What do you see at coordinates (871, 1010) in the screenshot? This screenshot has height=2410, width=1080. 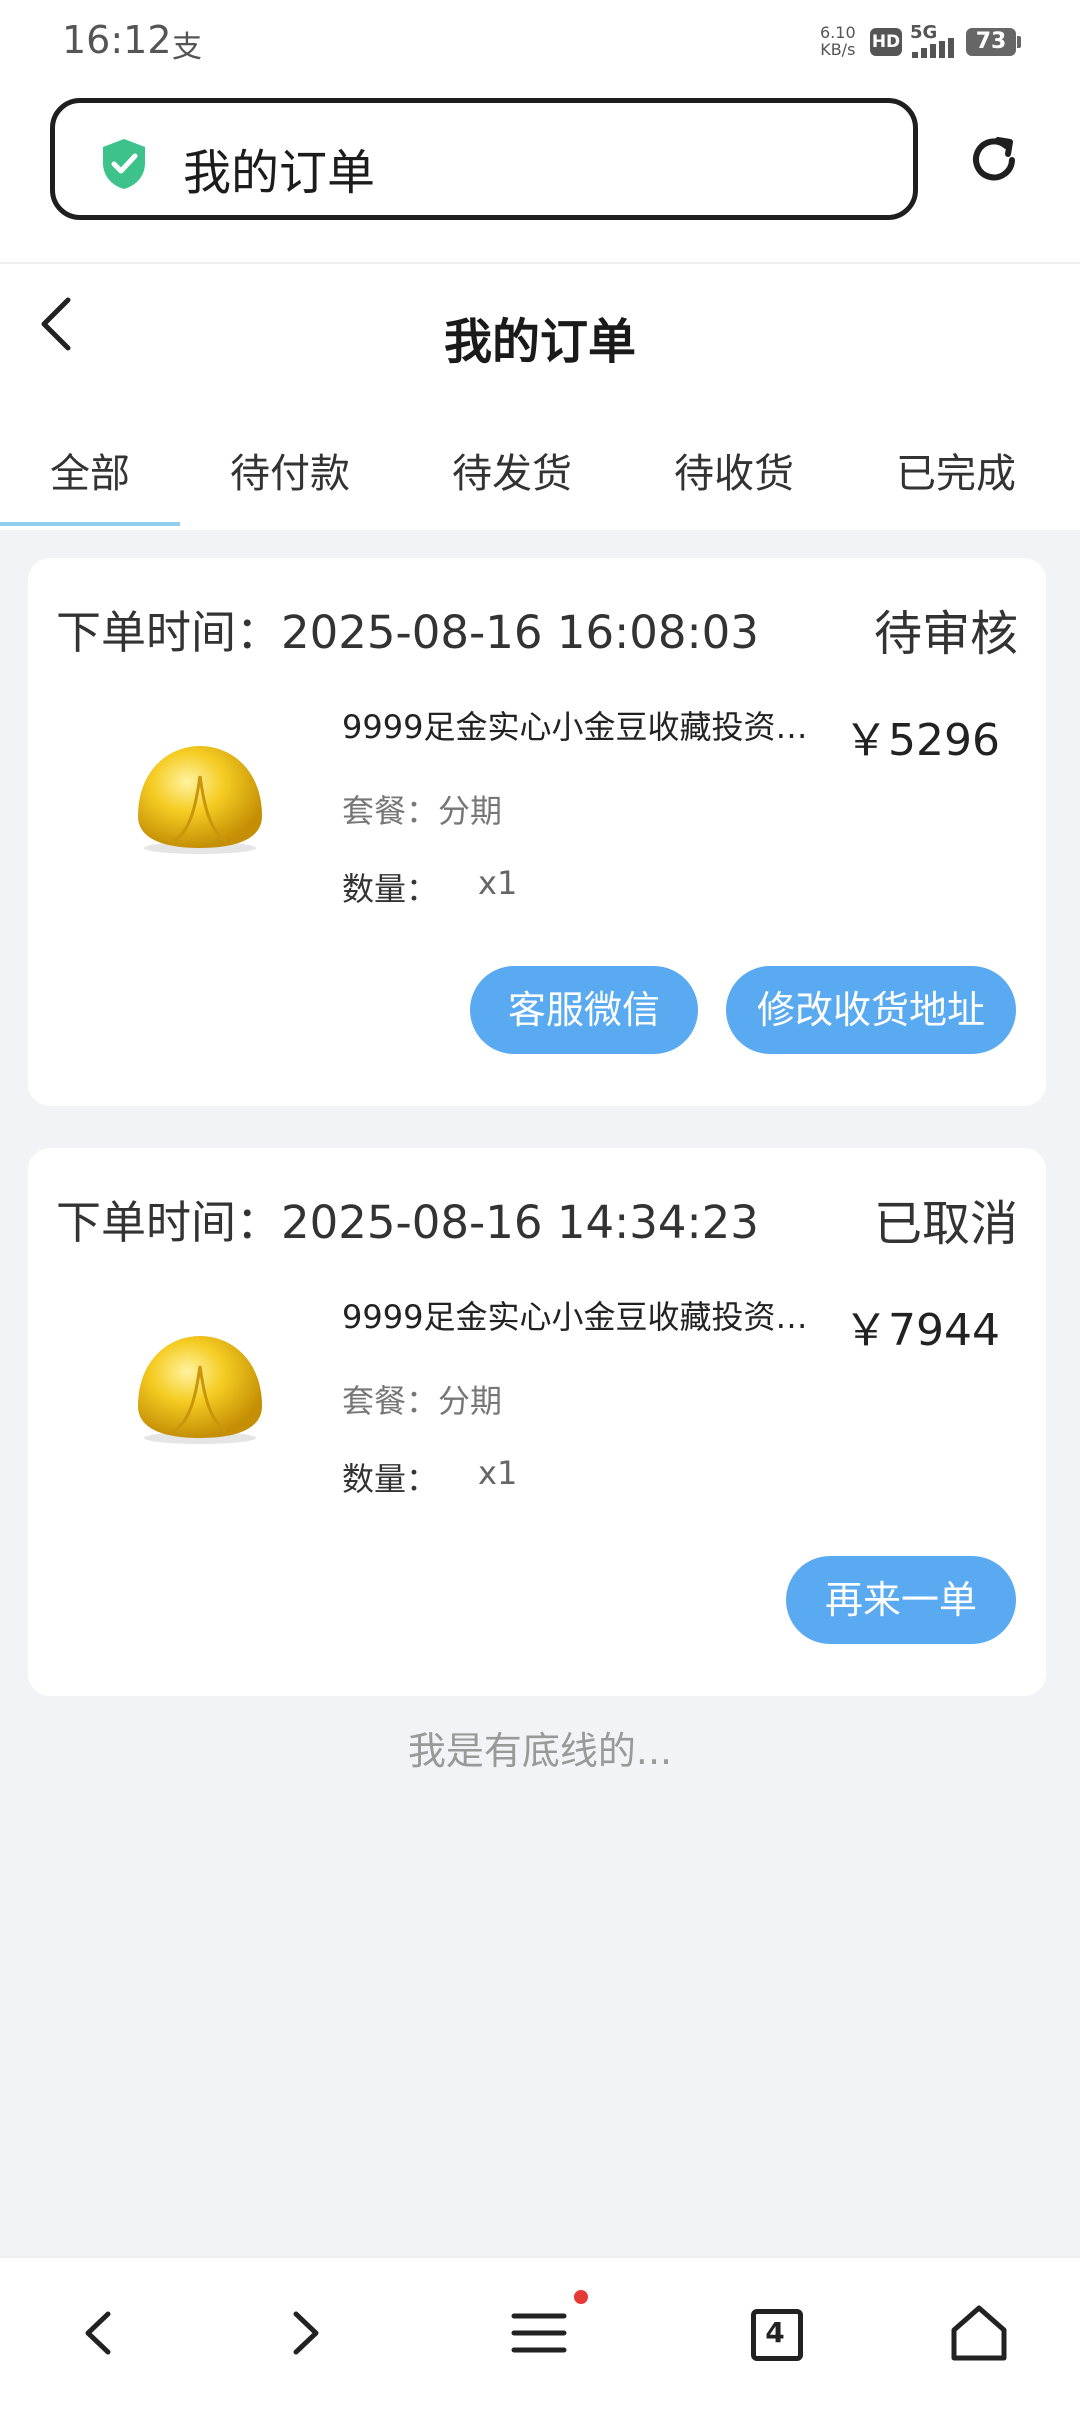 I see `change-address-button: 修改收货地址` at bounding box center [871, 1010].